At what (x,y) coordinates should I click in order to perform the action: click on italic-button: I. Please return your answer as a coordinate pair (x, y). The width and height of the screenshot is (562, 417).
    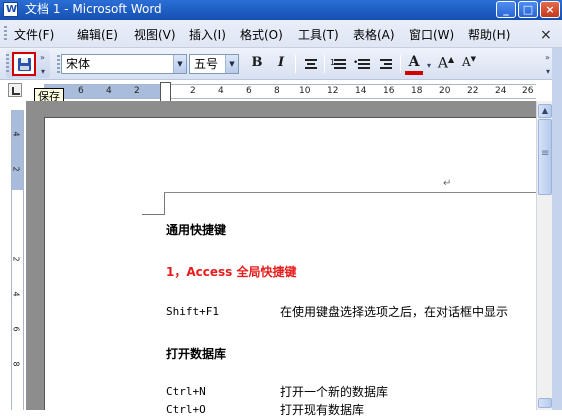
    Looking at the image, I should click on (281, 64).